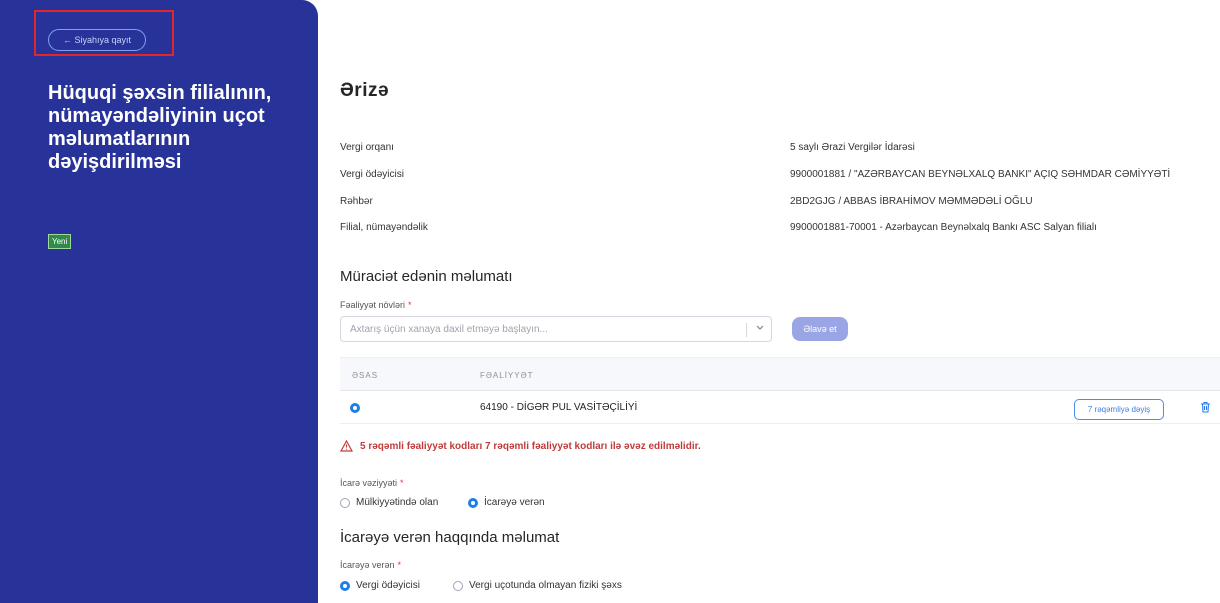  I want to click on info-label: Rəhbər, so click(356, 201).